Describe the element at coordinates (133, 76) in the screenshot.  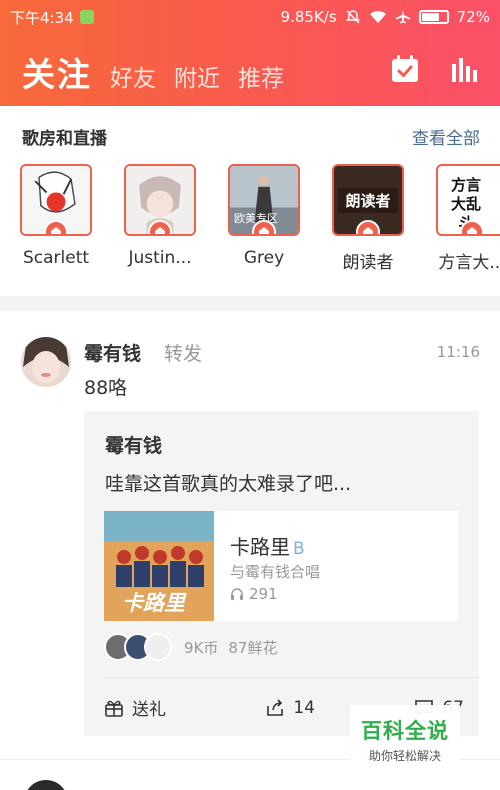
I see `tab-friends: 好友` at that location.